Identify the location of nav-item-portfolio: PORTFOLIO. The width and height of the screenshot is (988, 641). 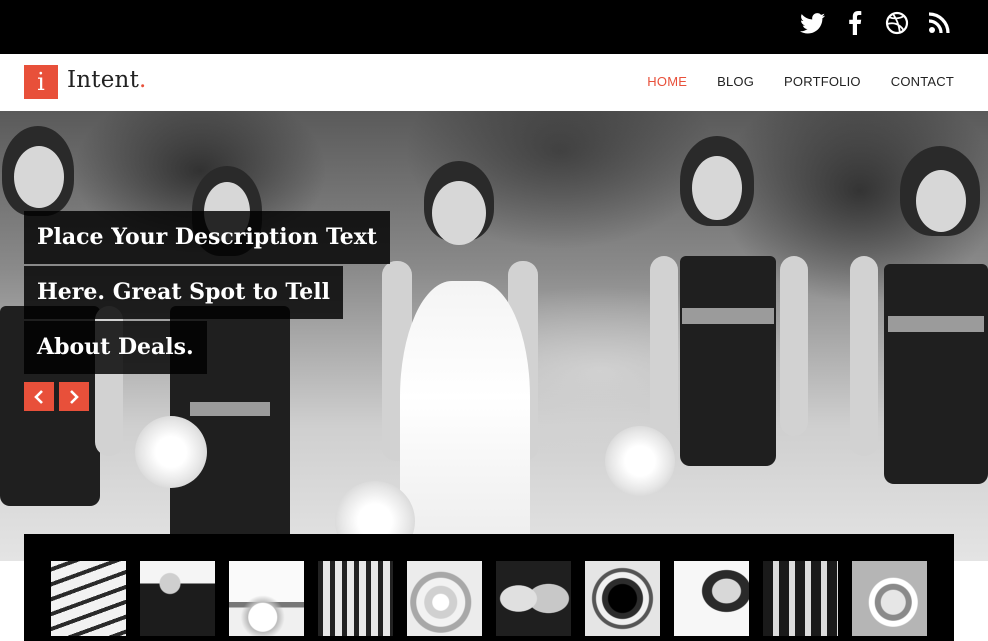
(822, 81).